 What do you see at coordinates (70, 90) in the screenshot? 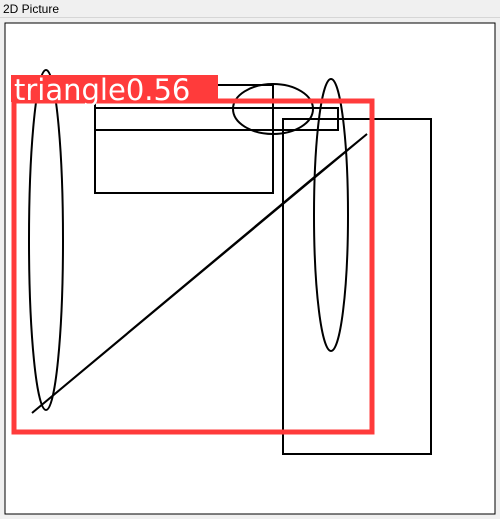
I see `detection-class-name: triangle` at bounding box center [70, 90].